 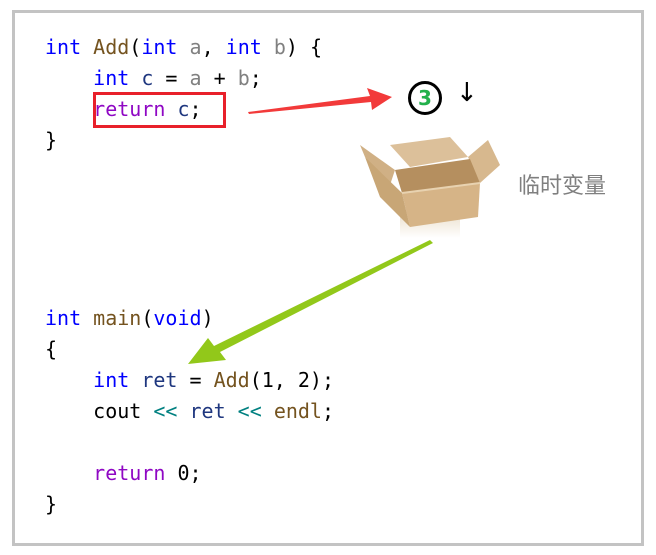 I want to click on red-arrow, so click(x=320, y=101).